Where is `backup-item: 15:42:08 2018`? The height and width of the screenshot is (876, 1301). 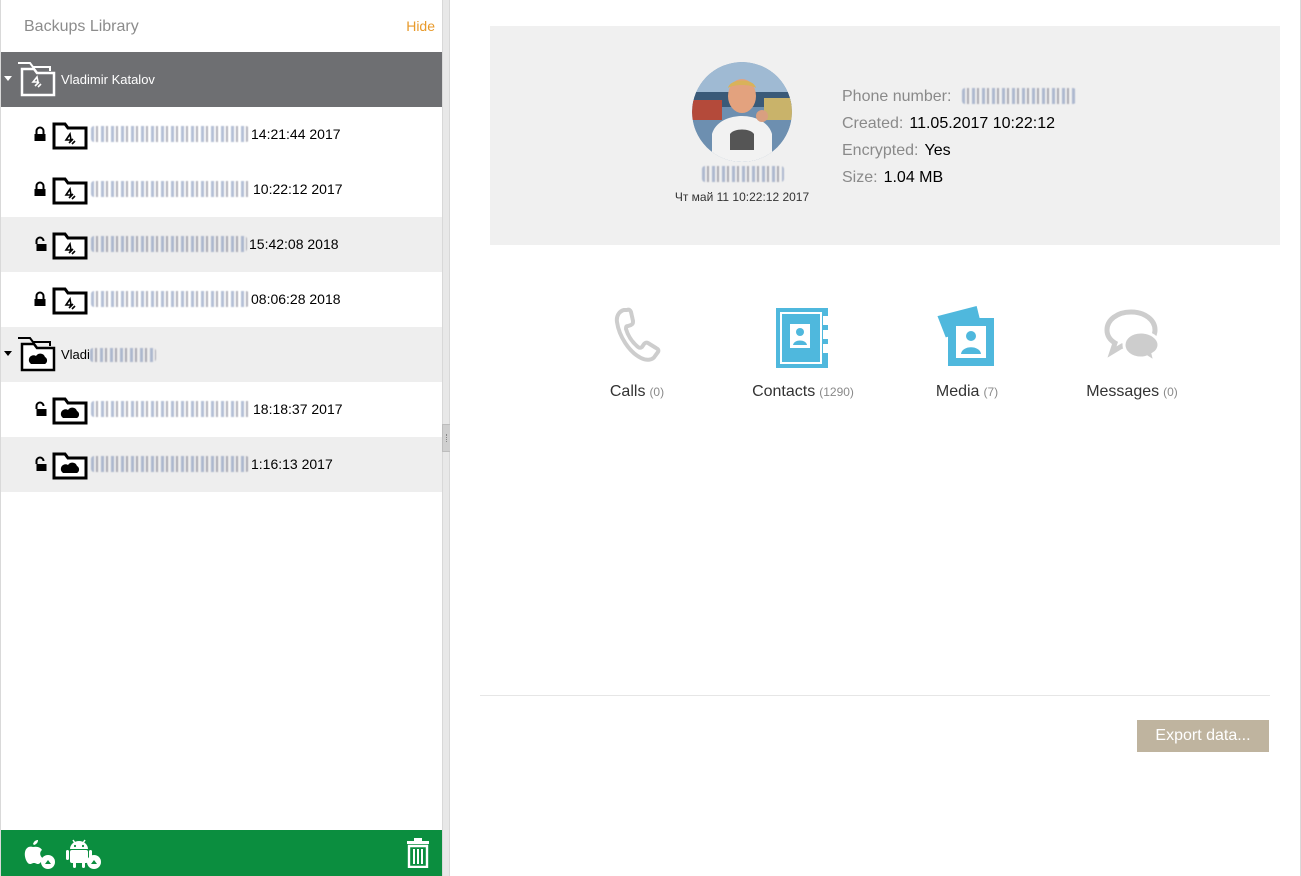 backup-item: 15:42:08 2018 is located at coordinates (222, 244).